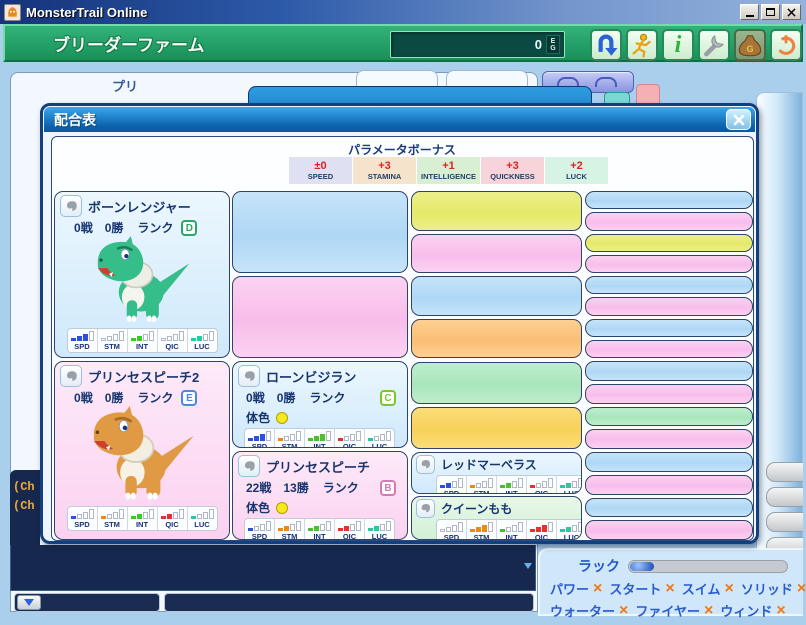  I want to click on app-icon, so click(12, 12).